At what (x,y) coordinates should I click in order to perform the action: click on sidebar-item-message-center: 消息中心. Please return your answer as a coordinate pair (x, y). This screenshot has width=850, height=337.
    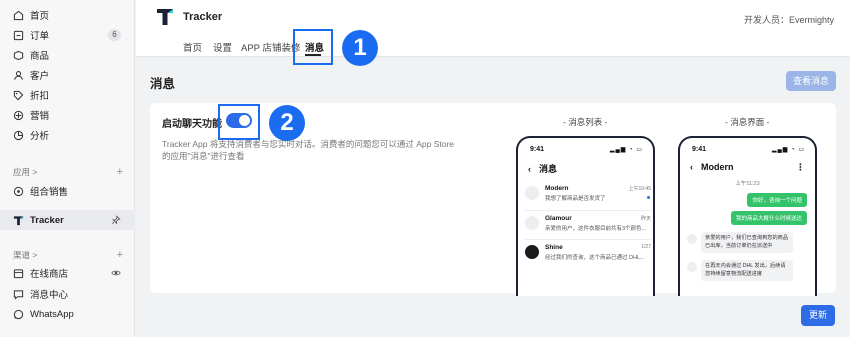
    Looking at the image, I should click on (67, 294).